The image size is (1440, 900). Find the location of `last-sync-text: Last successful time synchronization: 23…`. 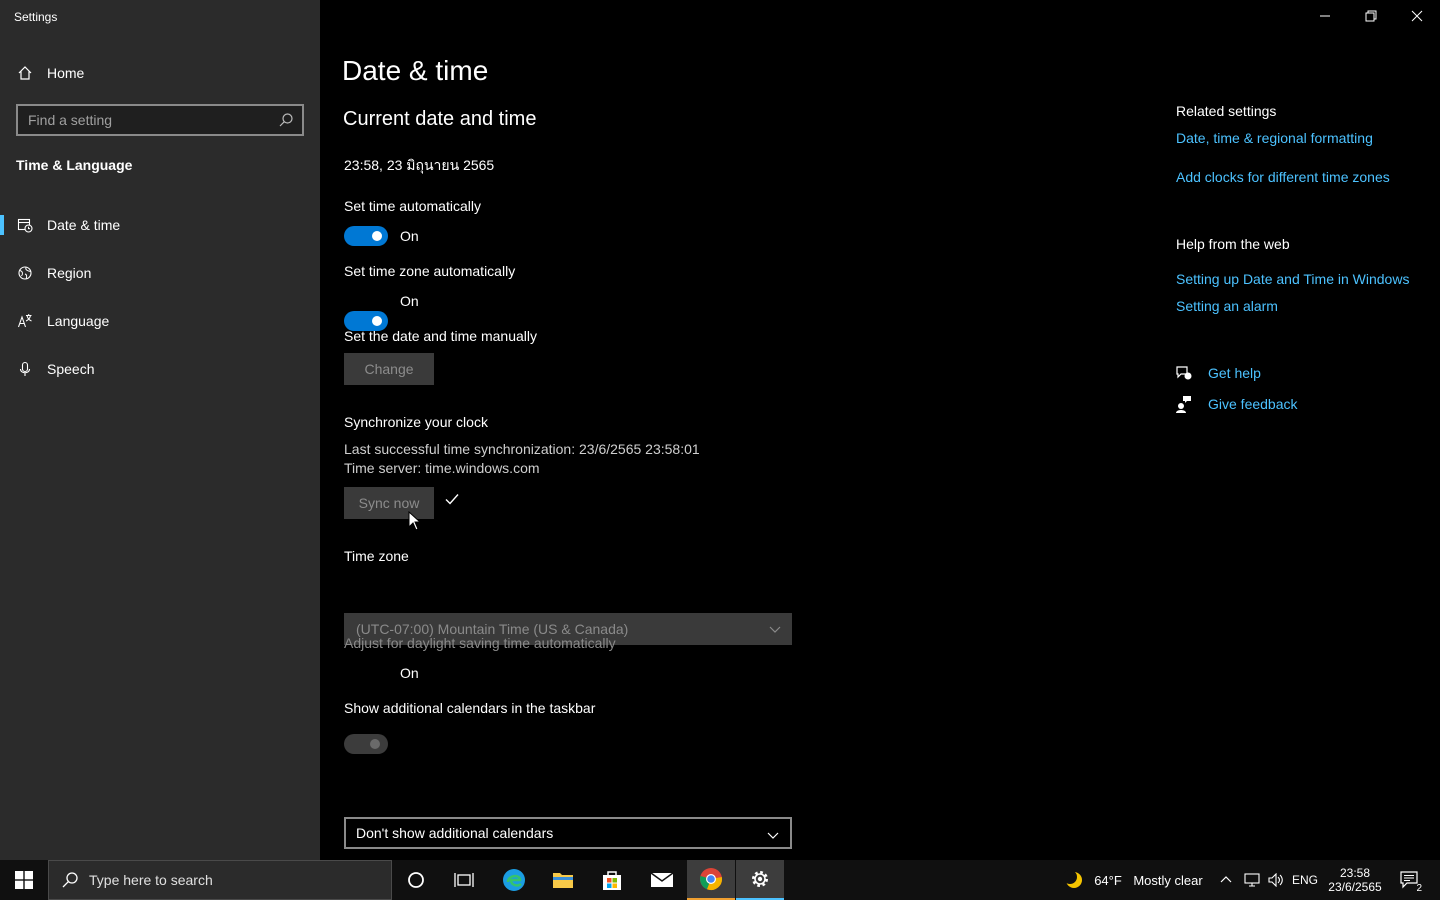

last-sync-text: Last successful time synchronization: 23… is located at coordinates (522, 449).